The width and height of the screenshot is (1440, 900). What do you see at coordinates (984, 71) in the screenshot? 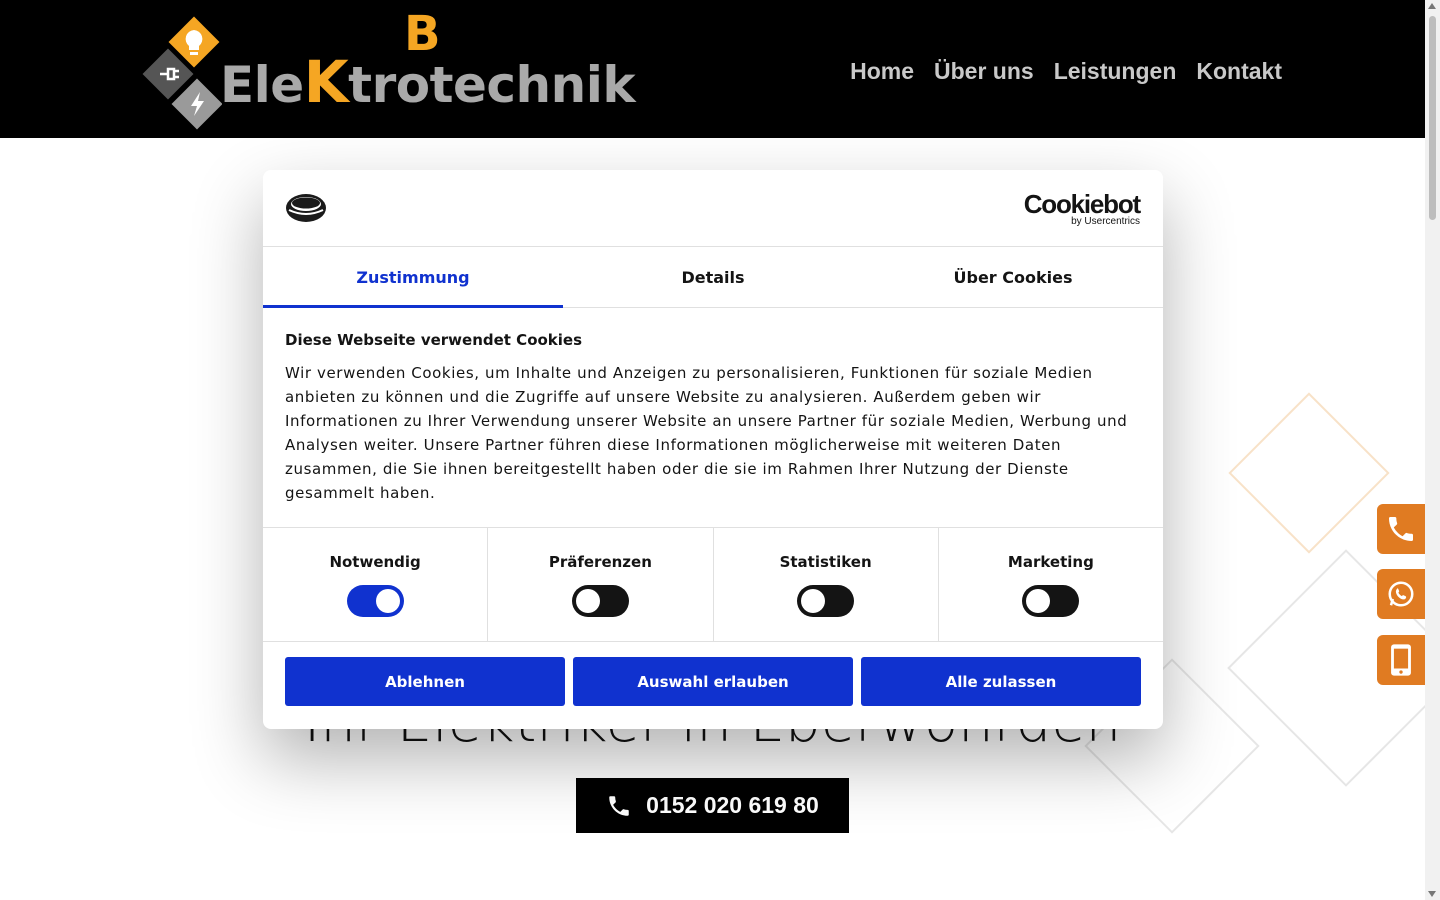
I see `nav-ueber-uns: Über uns` at bounding box center [984, 71].